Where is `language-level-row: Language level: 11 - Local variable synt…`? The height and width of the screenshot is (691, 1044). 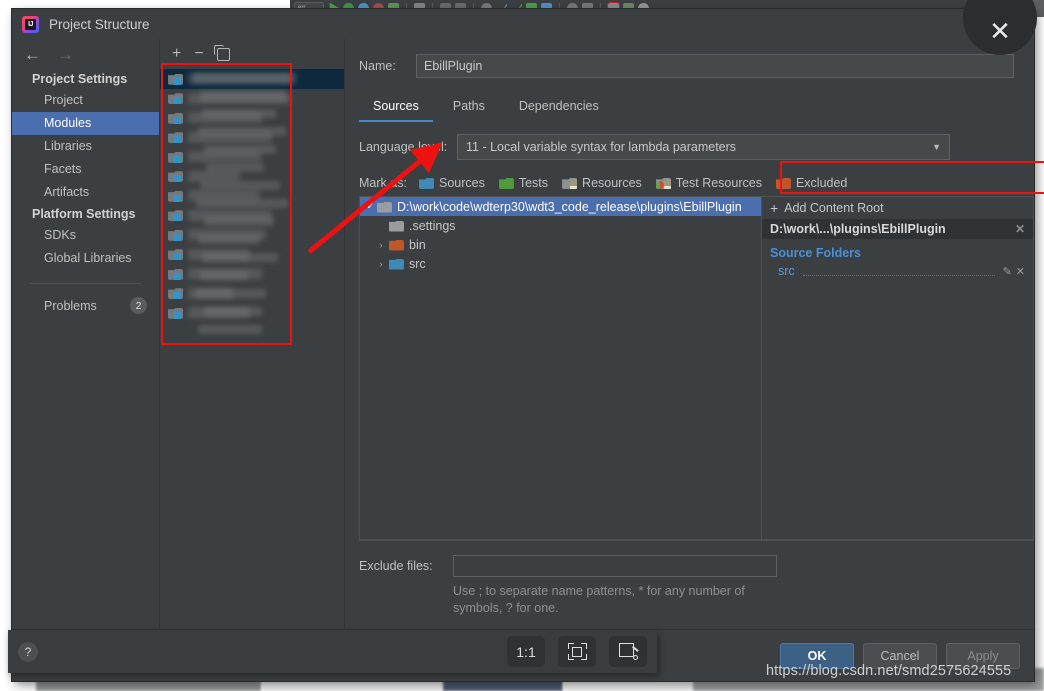
language-level-row: Language level: 11 - Local variable synt… is located at coordinates (654, 147).